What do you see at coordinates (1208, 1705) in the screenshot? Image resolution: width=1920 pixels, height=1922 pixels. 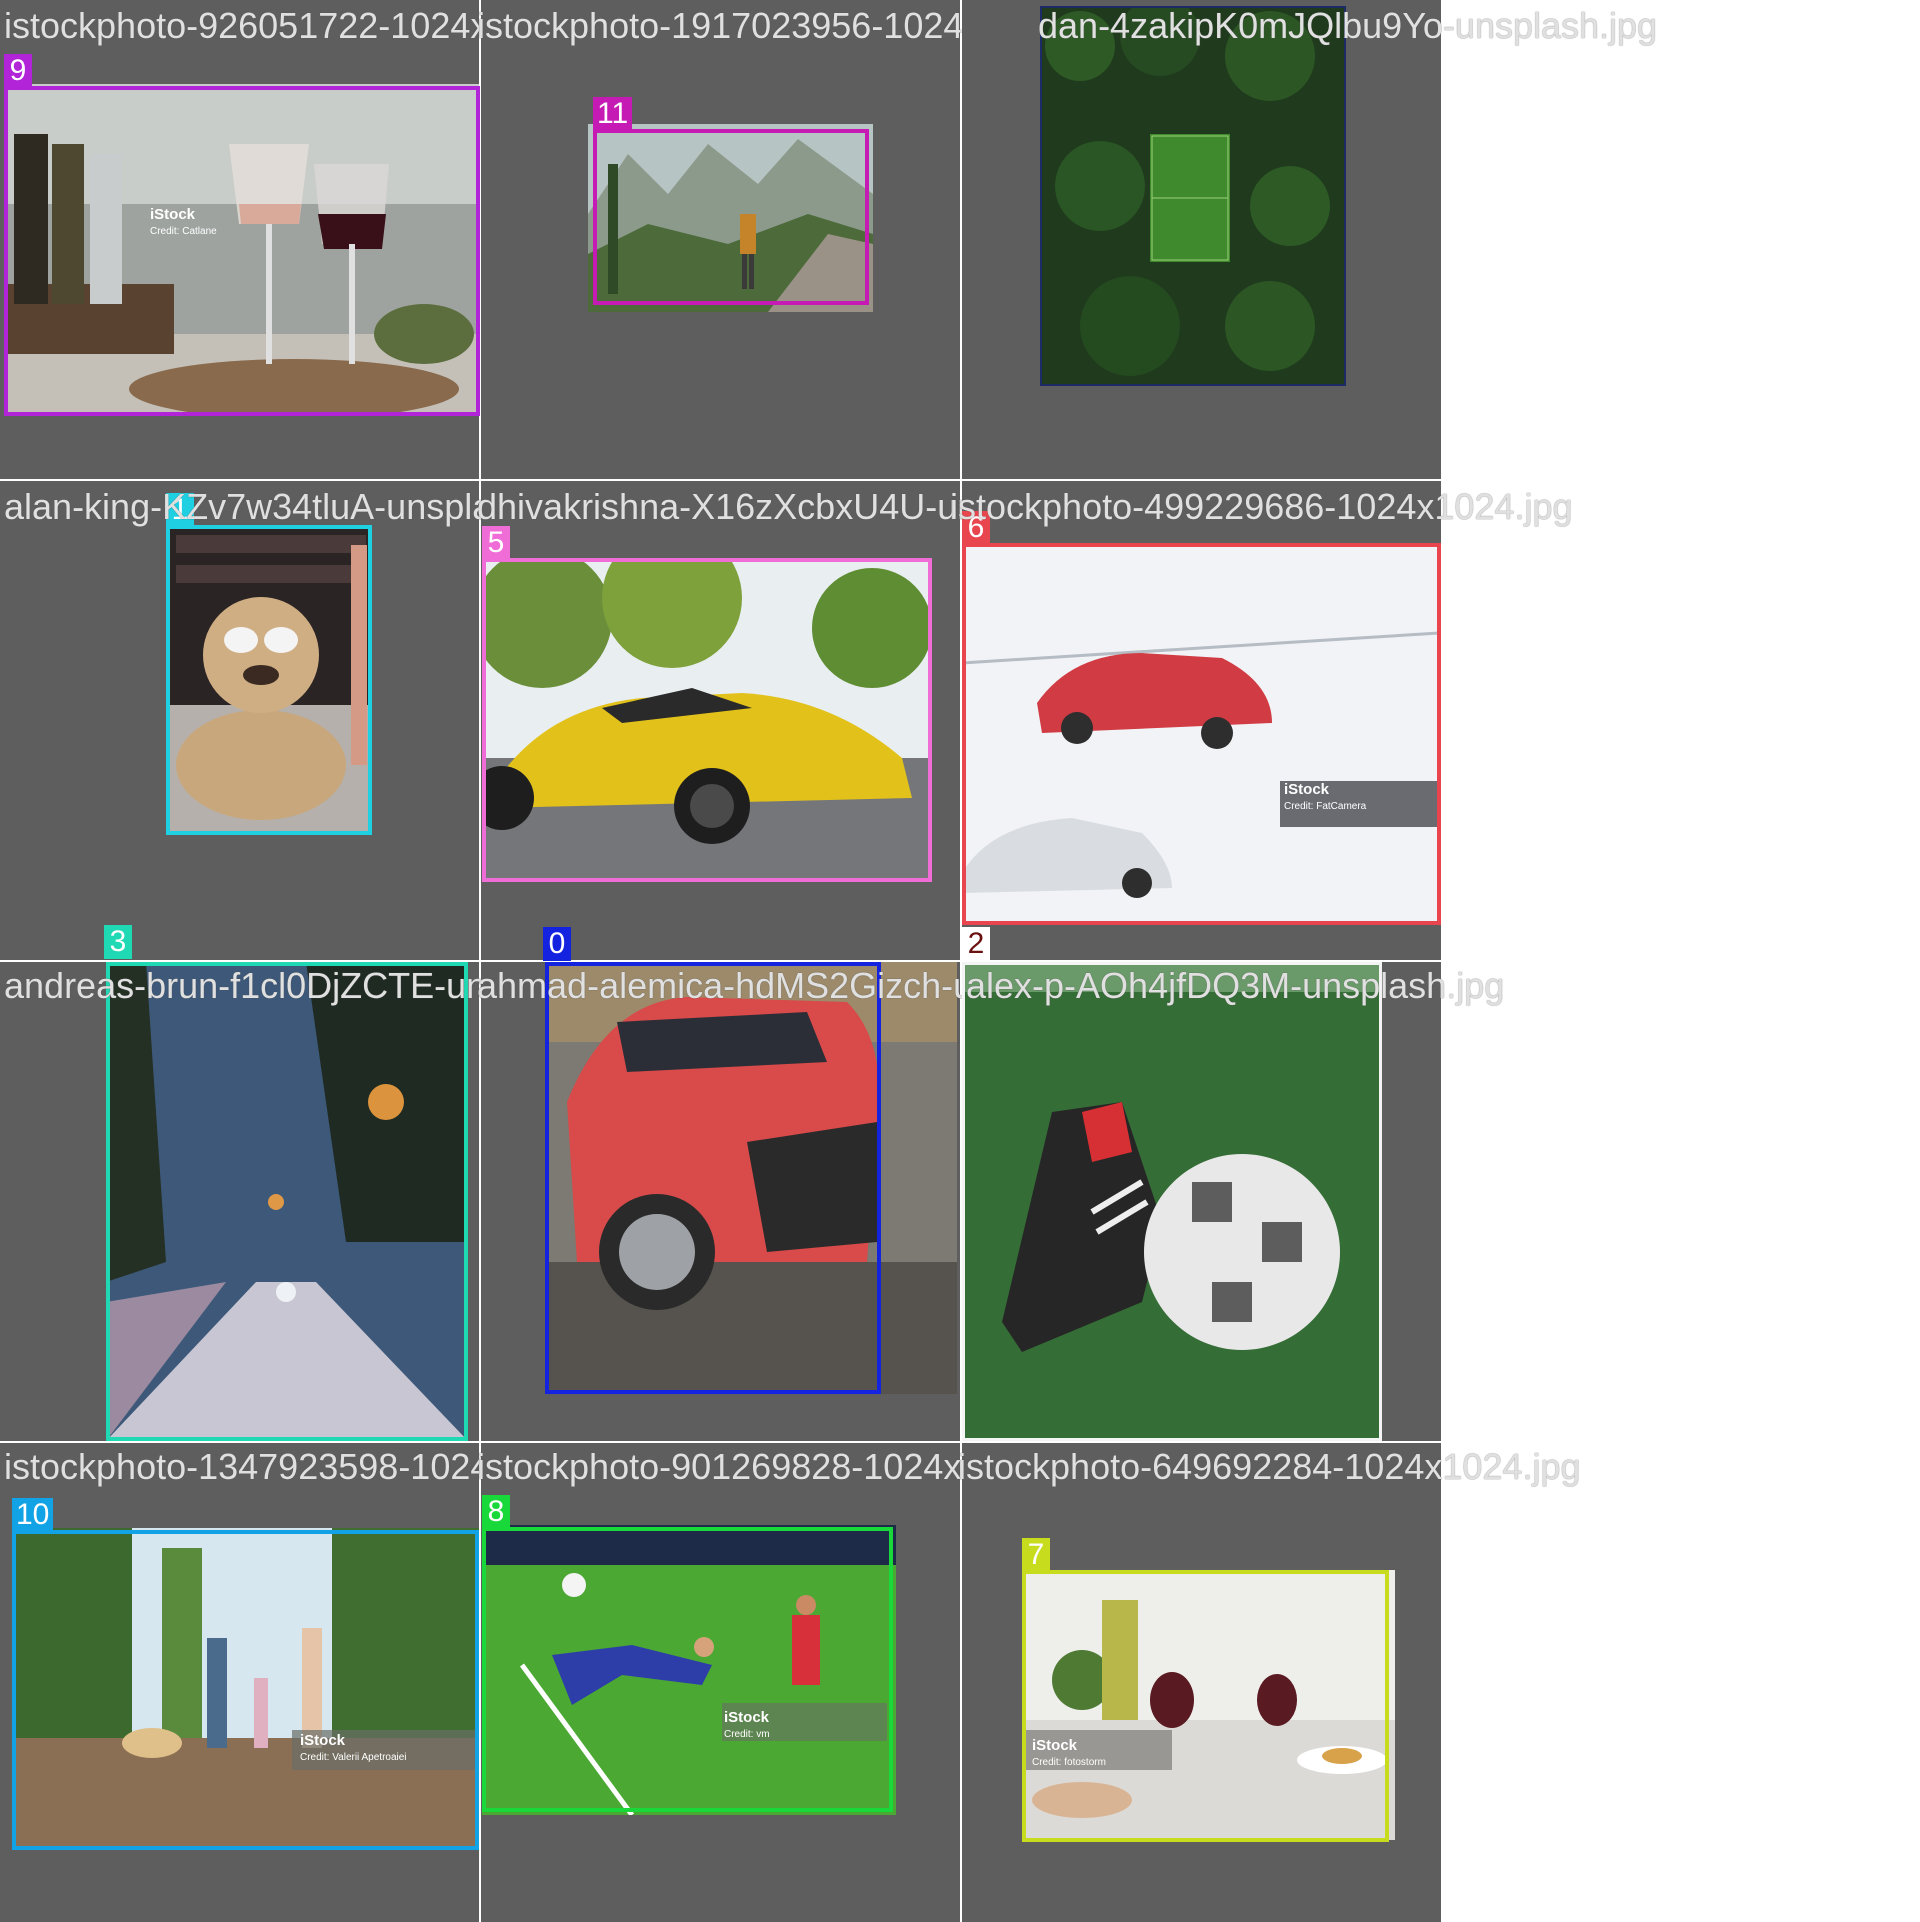 I see `dining-table-photo` at bounding box center [1208, 1705].